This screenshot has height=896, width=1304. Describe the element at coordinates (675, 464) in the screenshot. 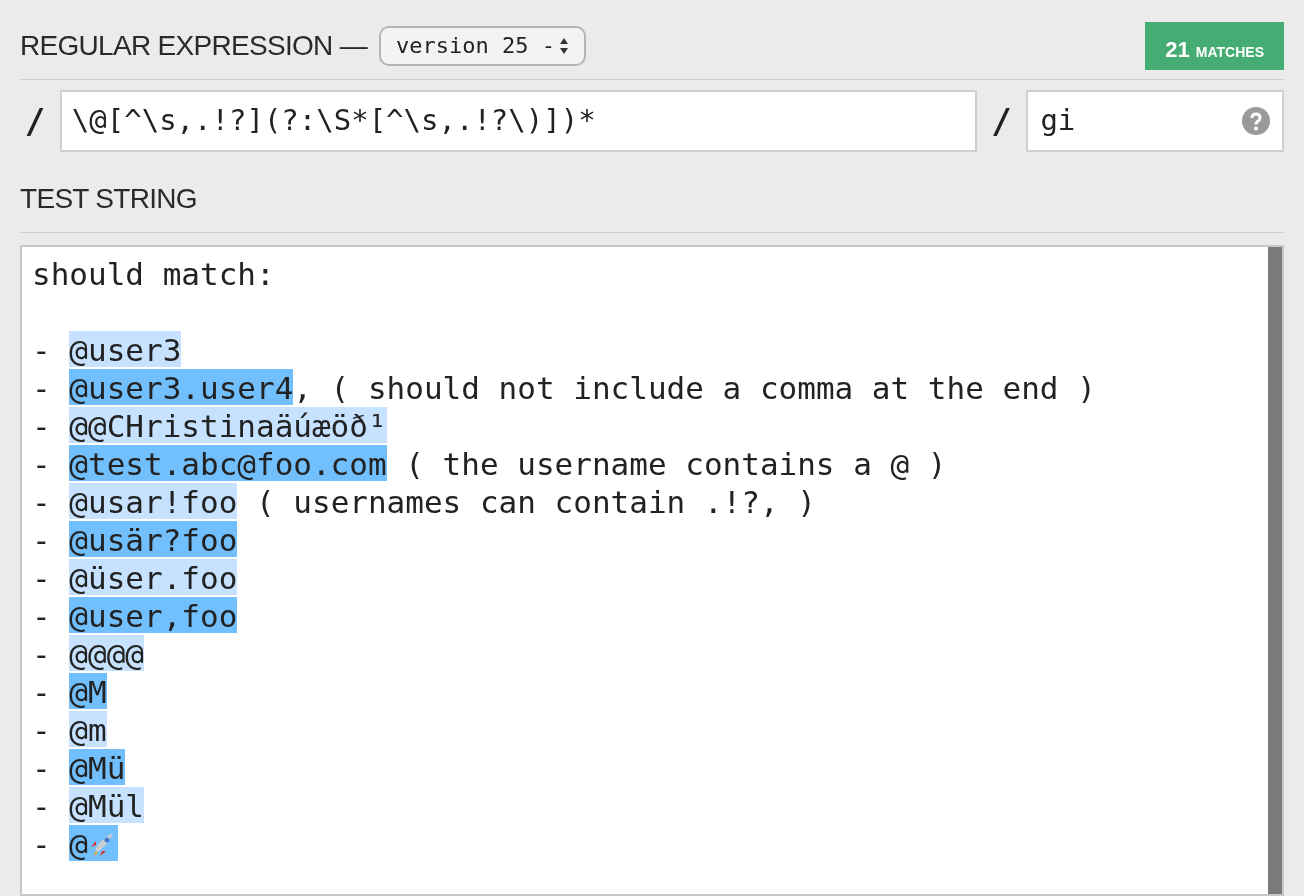

I see `test-text: ( the username contains a @ )` at that location.